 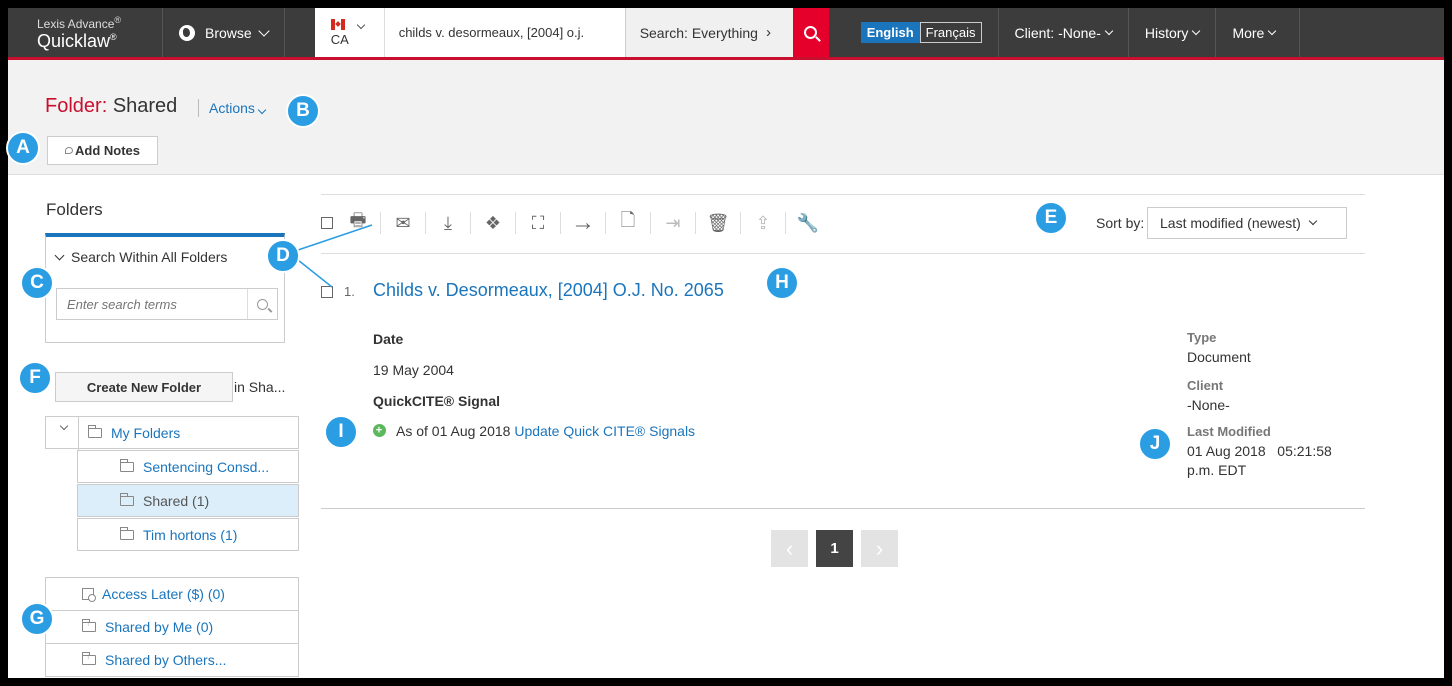 What do you see at coordinates (673, 223) in the screenshot?
I see `export-icon: ⇥` at bounding box center [673, 223].